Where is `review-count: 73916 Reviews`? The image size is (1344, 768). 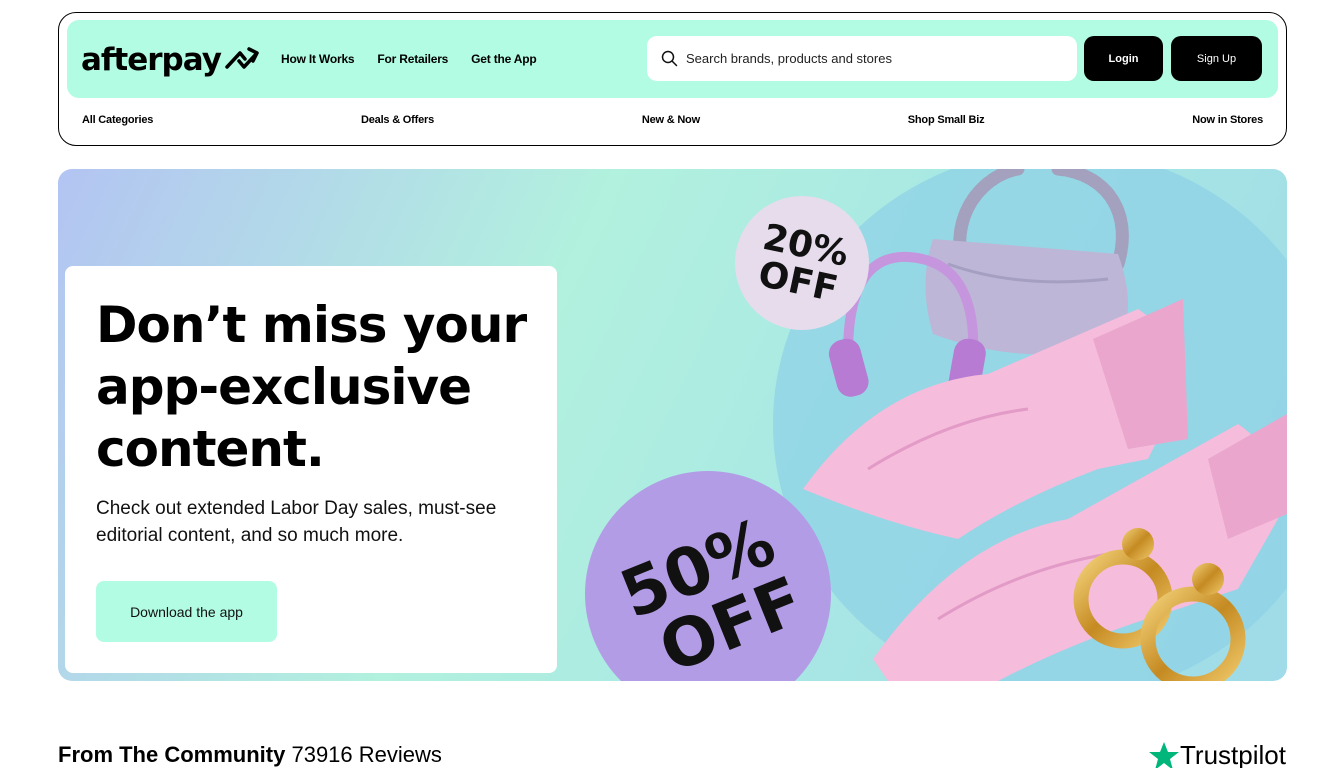
review-count: 73916 Reviews is located at coordinates (366, 754).